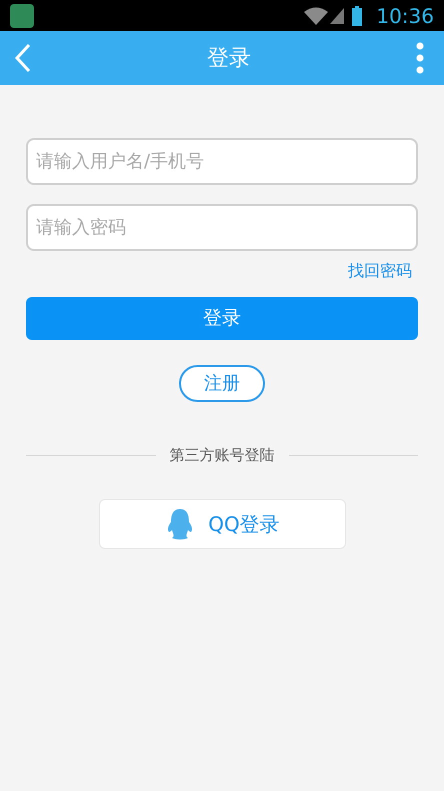 This screenshot has height=791, width=444. I want to click on login-button: 登录, so click(222, 318).